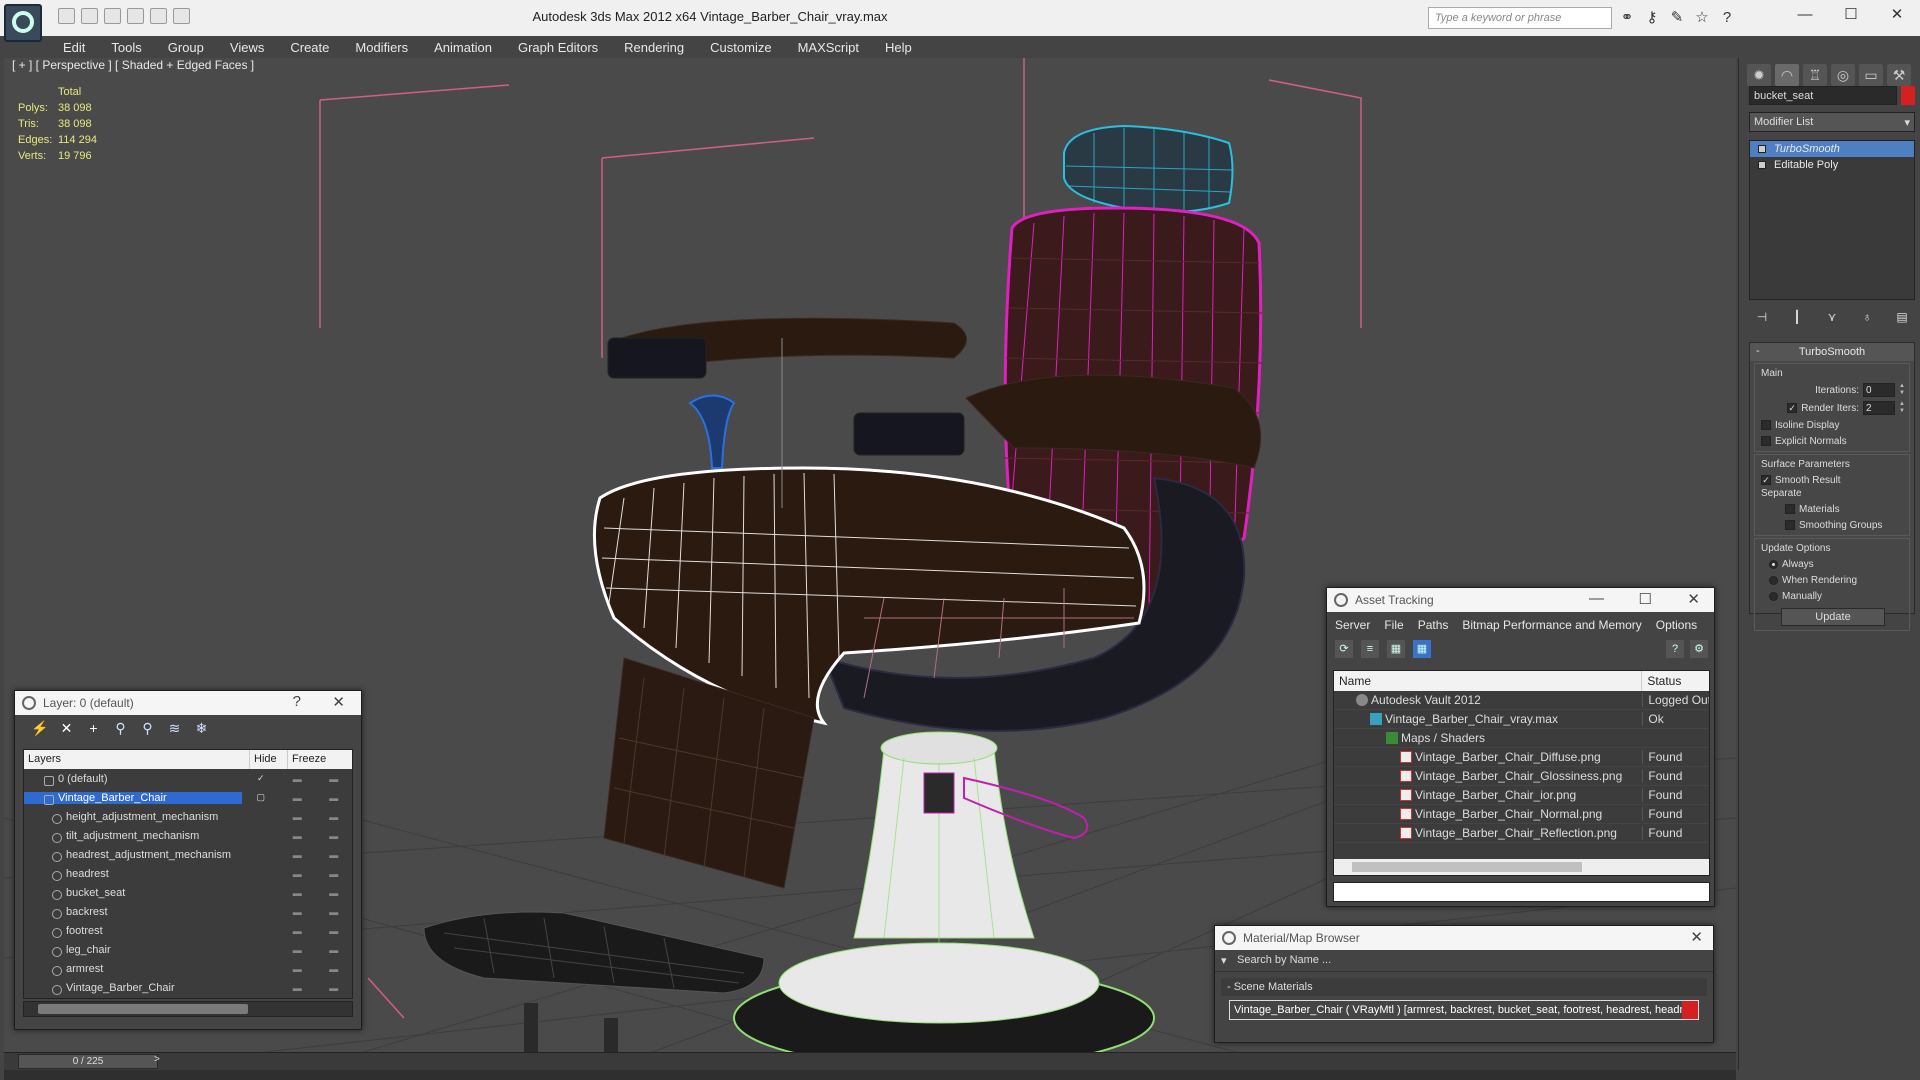 Image resolution: width=1920 pixels, height=1080 pixels. Describe the element at coordinates (1766, 441) in the screenshot. I see `explicit-normals-checkbox` at that location.